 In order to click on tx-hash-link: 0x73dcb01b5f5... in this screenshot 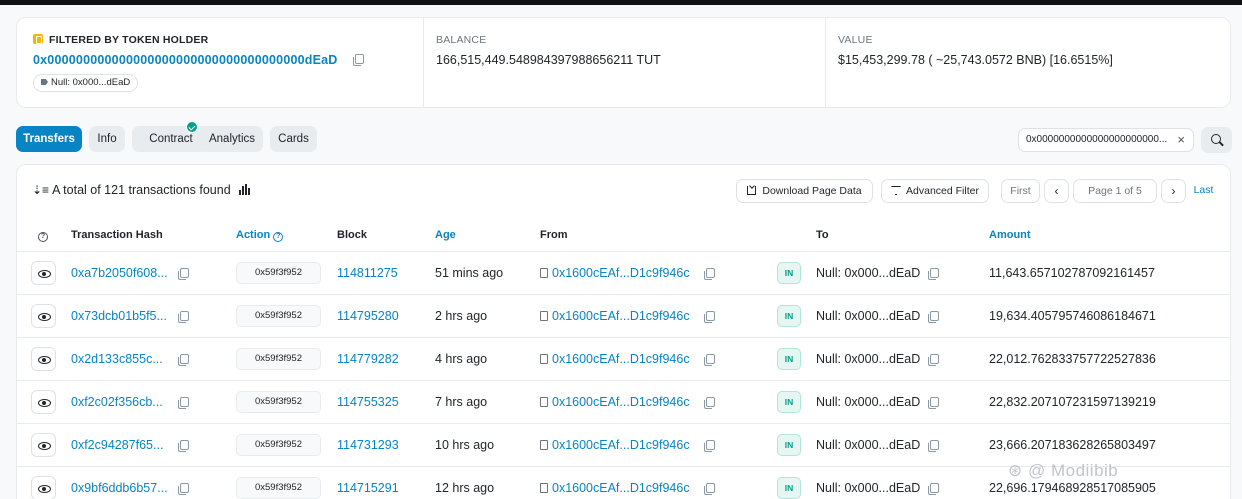, I will do `click(119, 316)`.